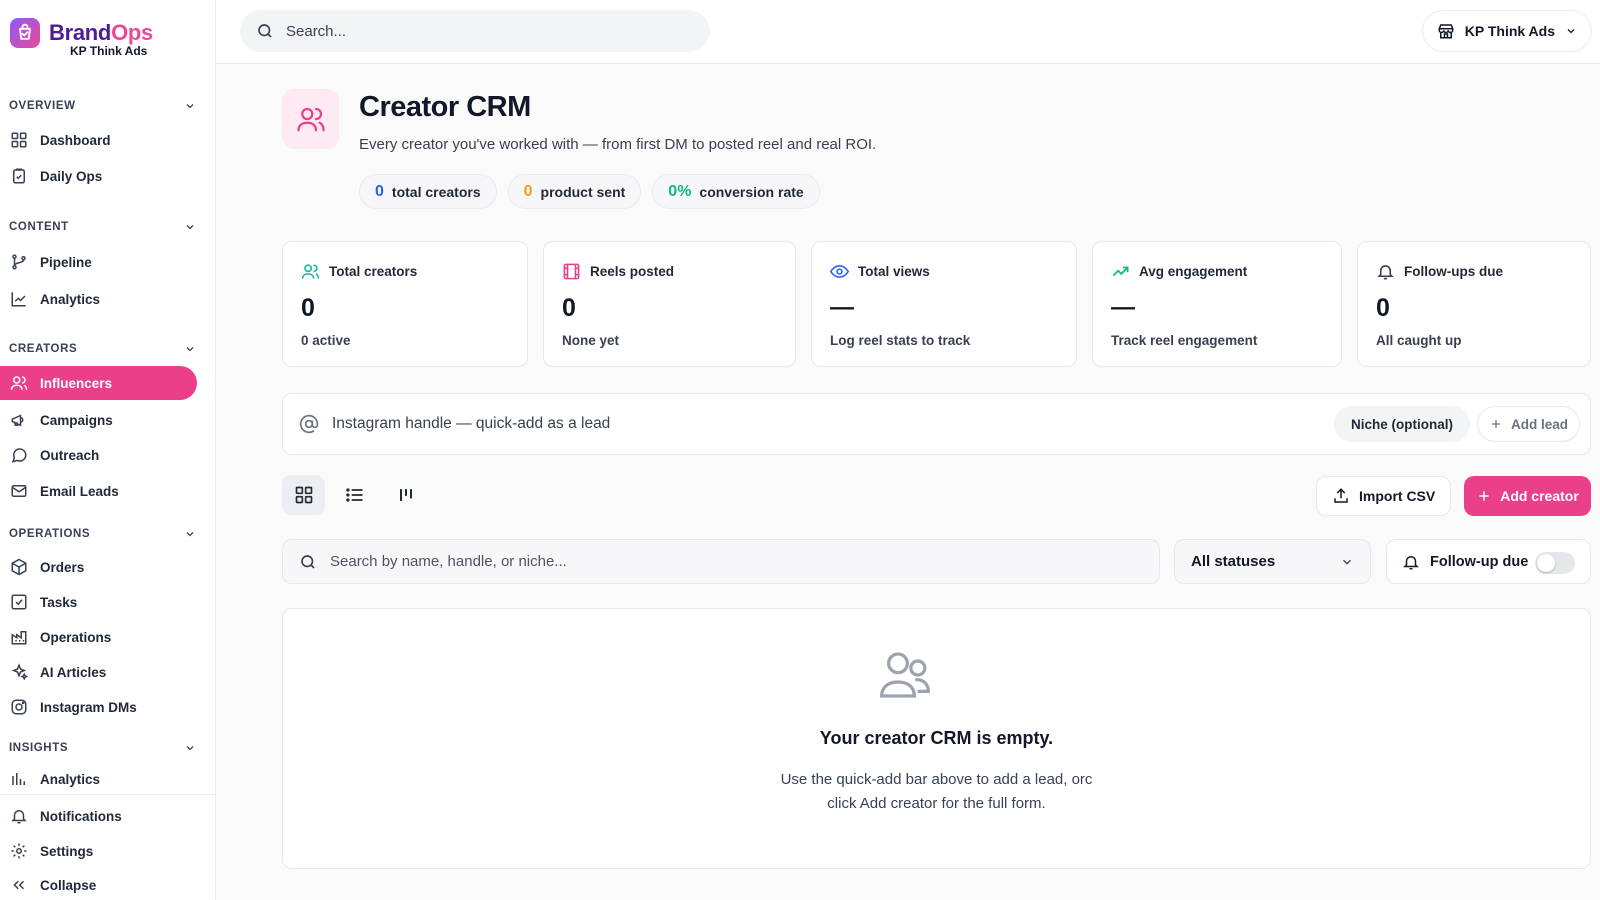 This screenshot has height=900, width=1600. I want to click on stat-value: 0, so click(1383, 308).